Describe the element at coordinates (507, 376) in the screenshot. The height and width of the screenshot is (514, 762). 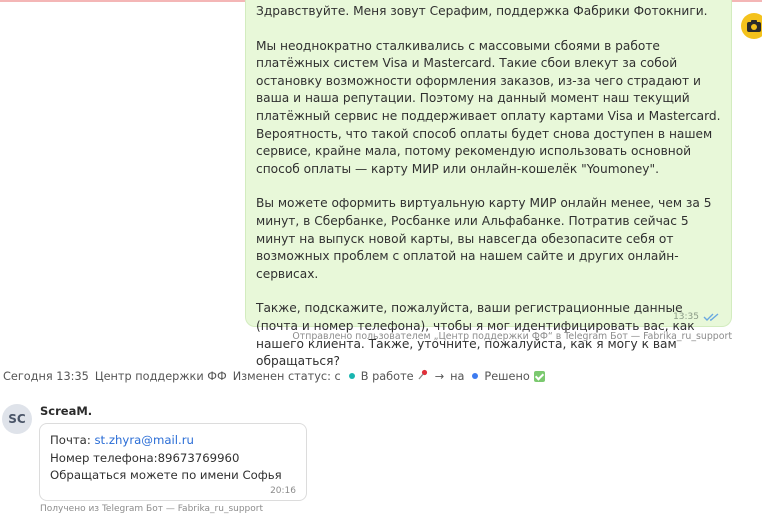
I see `status-to: Решено` at that location.